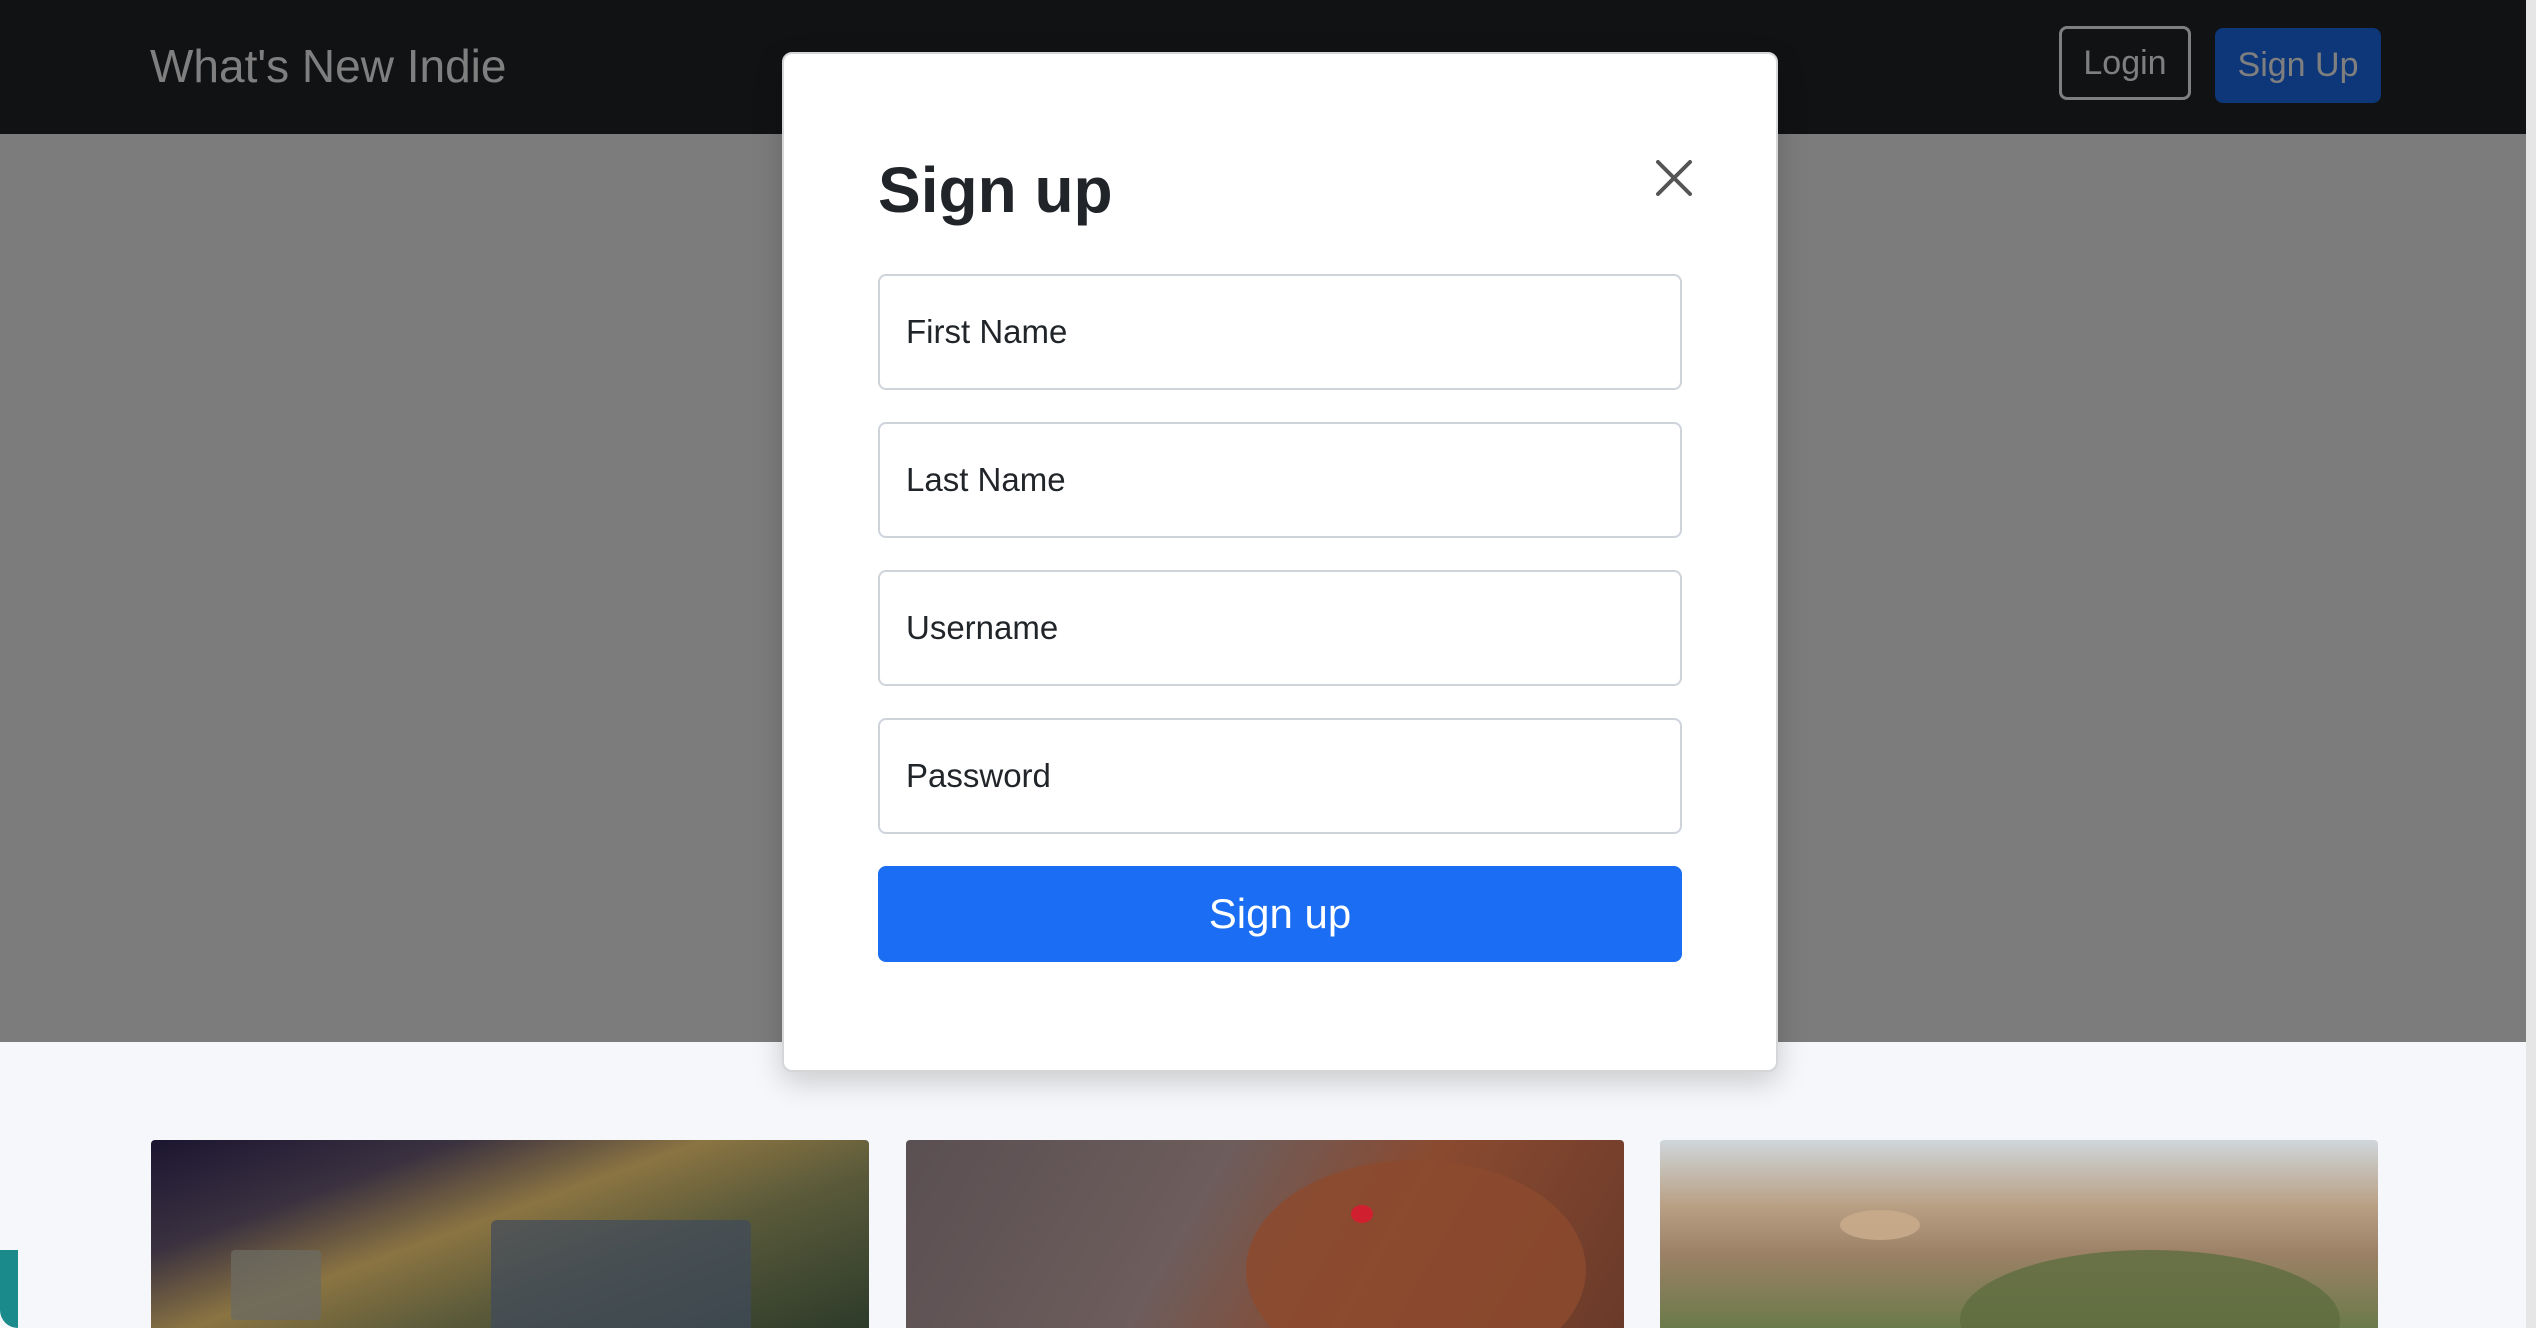  What do you see at coordinates (1280, 480) in the screenshot?
I see `last-name-field: Last Name` at bounding box center [1280, 480].